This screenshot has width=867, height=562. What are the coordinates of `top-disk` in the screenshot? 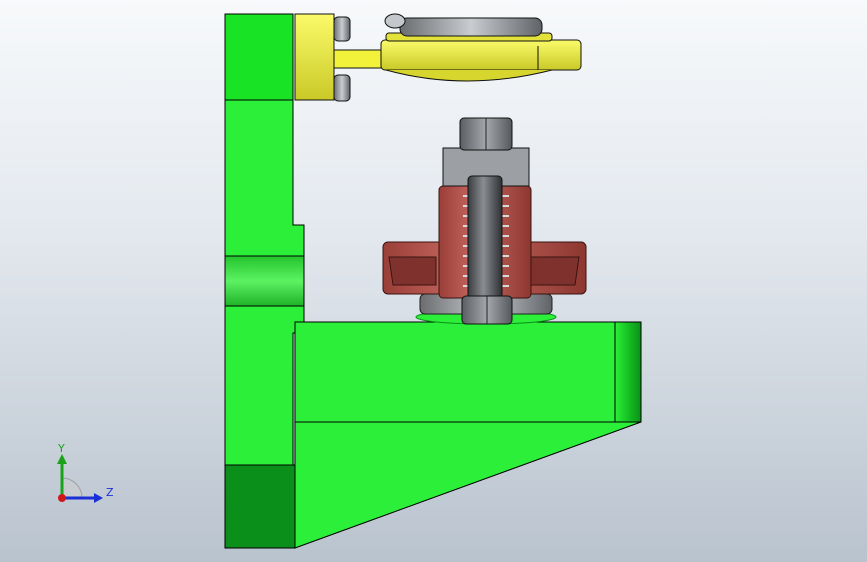 It's located at (471, 27).